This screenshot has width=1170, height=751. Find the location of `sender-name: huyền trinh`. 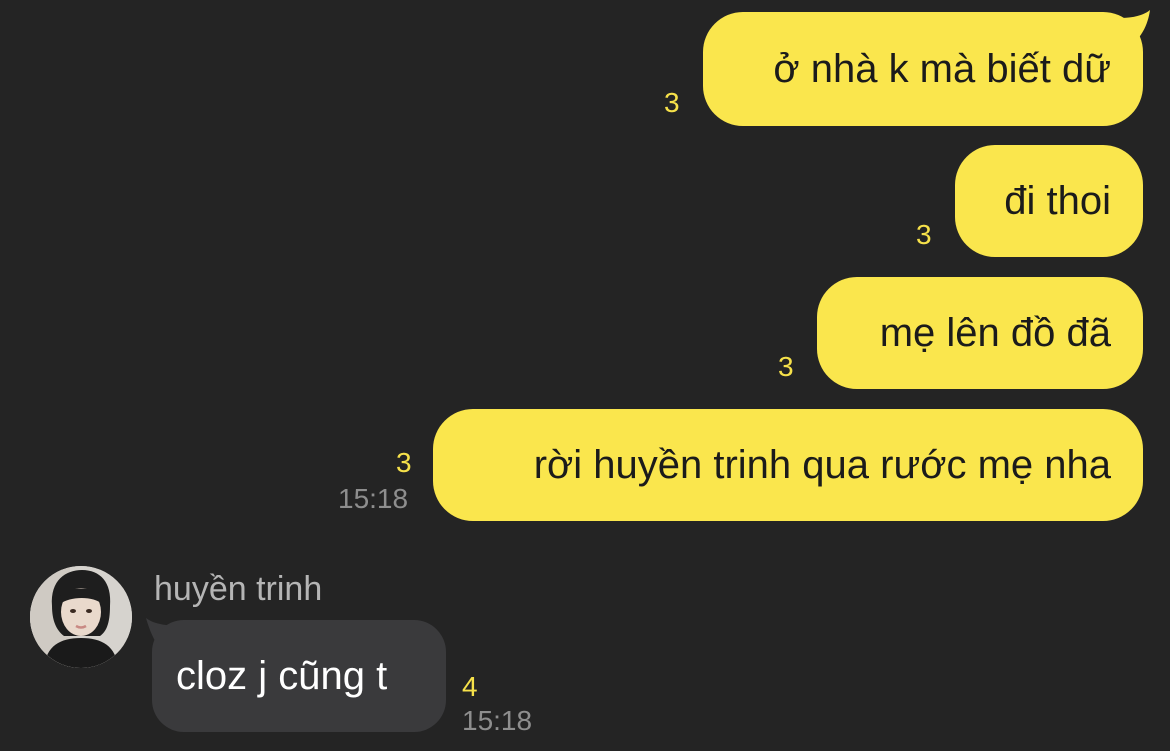

sender-name: huyền trinh is located at coordinates (238, 589).